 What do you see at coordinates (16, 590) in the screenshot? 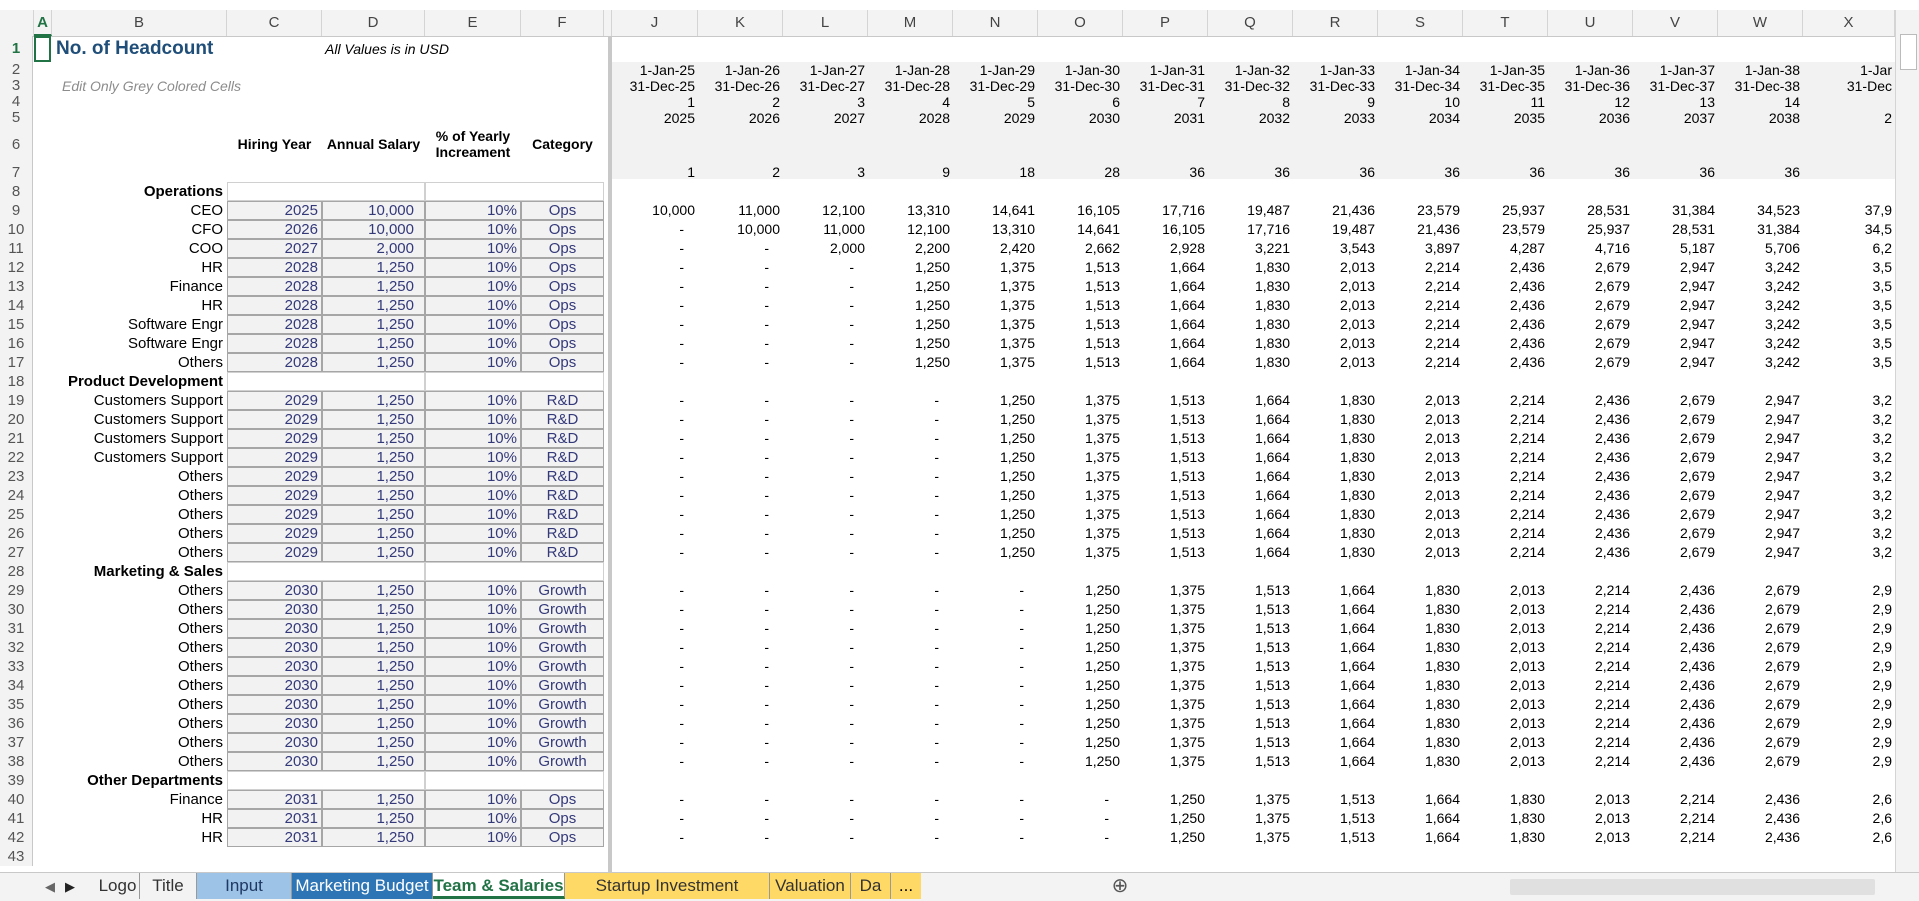
I see `row-header: 29` at bounding box center [16, 590].